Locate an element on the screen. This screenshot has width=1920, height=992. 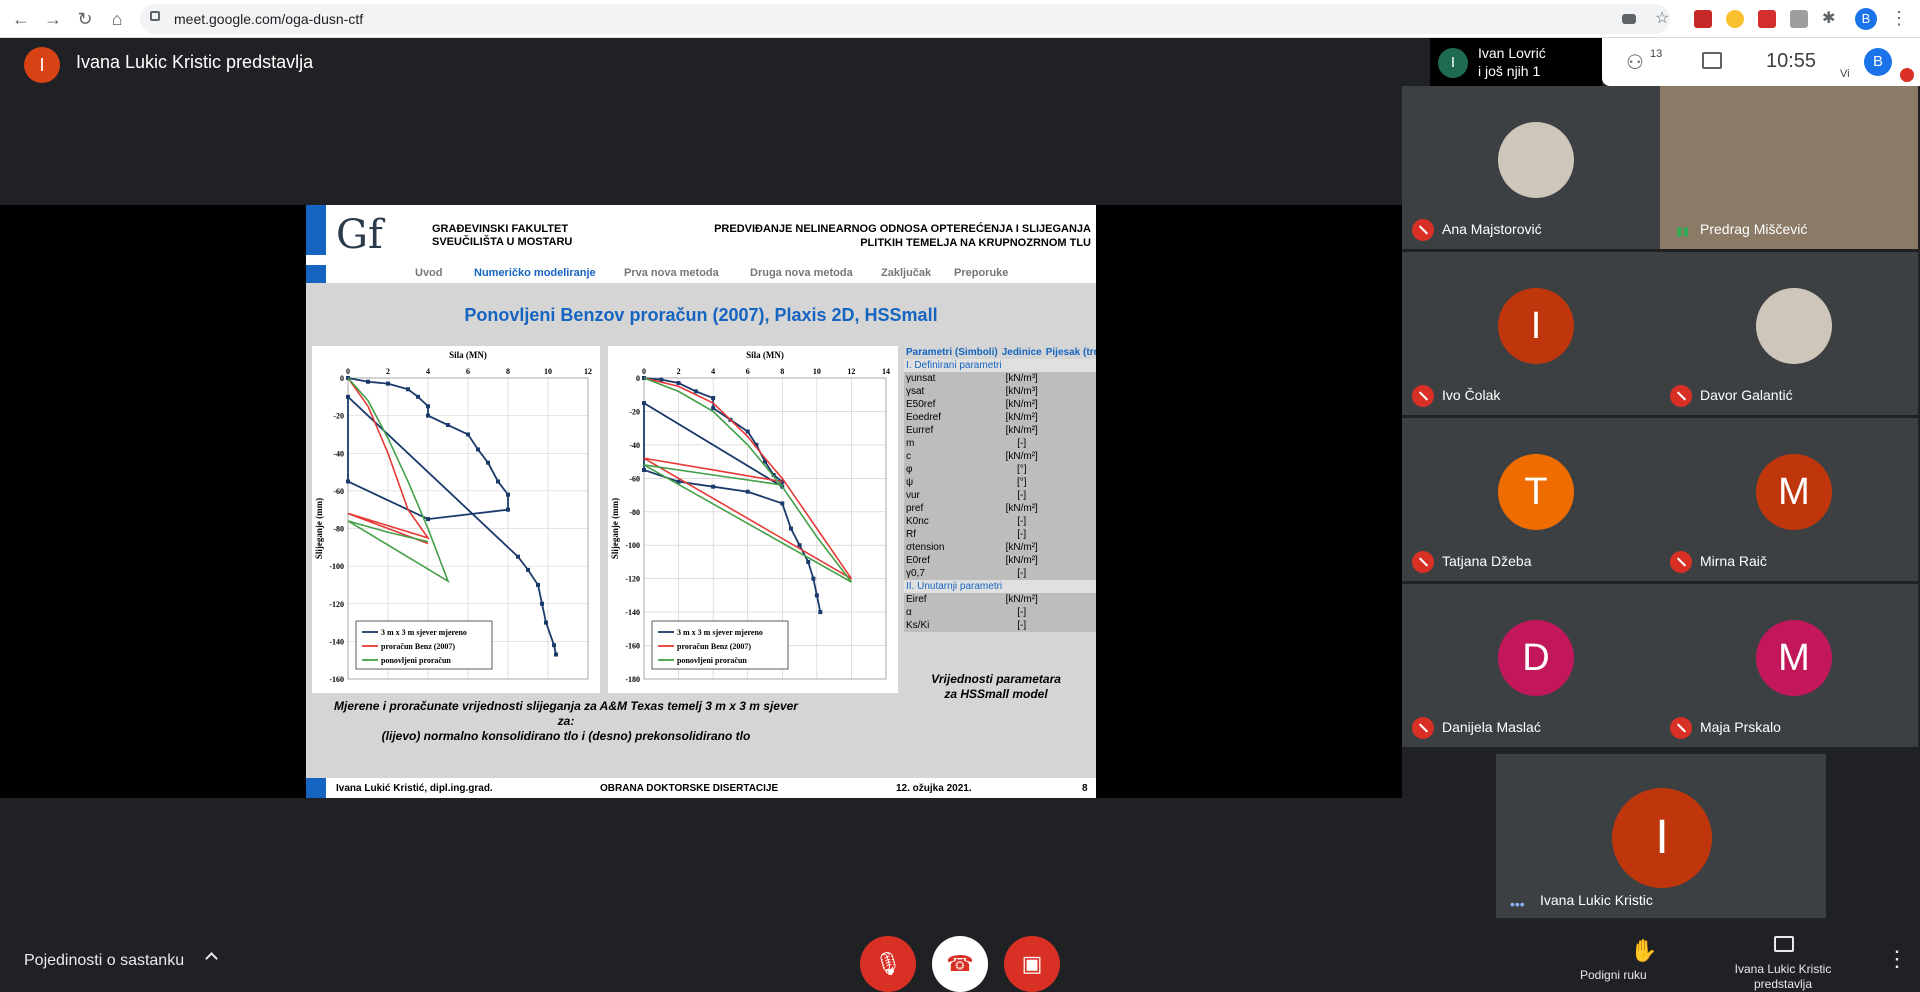
back-icon: ← is located at coordinates (21, 19).